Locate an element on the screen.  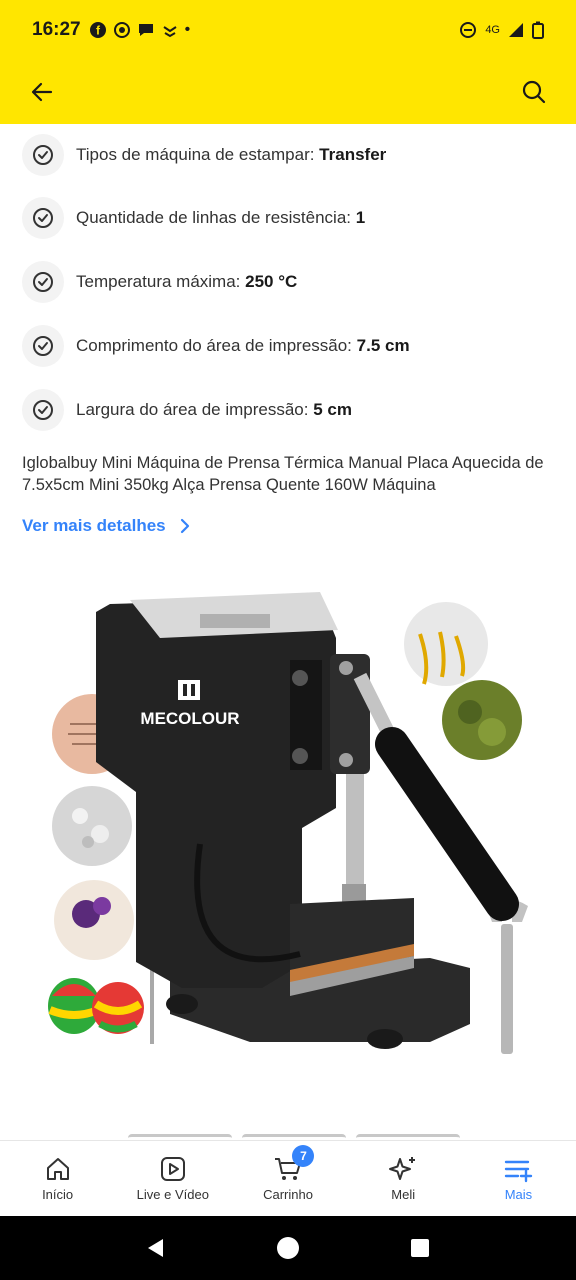
spec-label: Temperatura máxima: is located at coordinates (161, 281).